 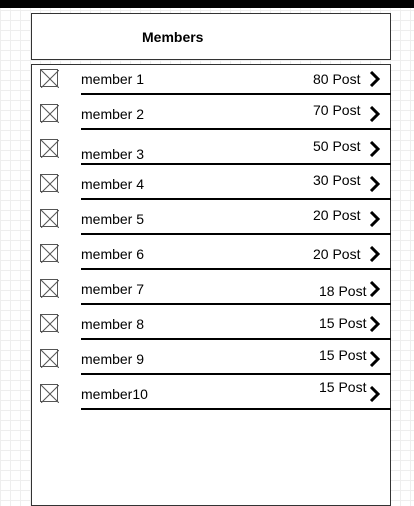 What do you see at coordinates (211, 295) in the screenshot?
I see `member-row: member 7 18 Post` at bounding box center [211, 295].